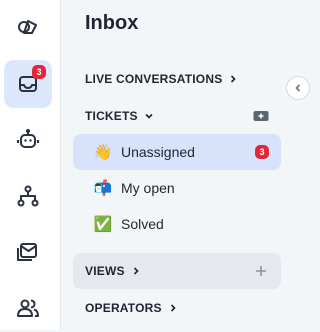 The width and height of the screenshot is (320, 332). Describe the element at coordinates (177, 308) in the screenshot. I see `section-operators: OPERATORS` at that location.